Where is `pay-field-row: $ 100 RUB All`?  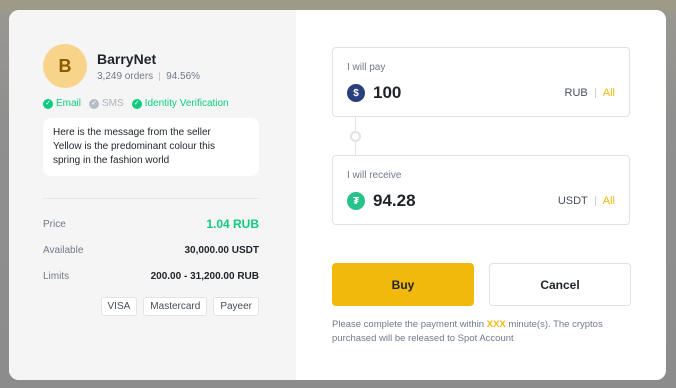
pay-field-row: $ 100 RUB All is located at coordinates (481, 93).